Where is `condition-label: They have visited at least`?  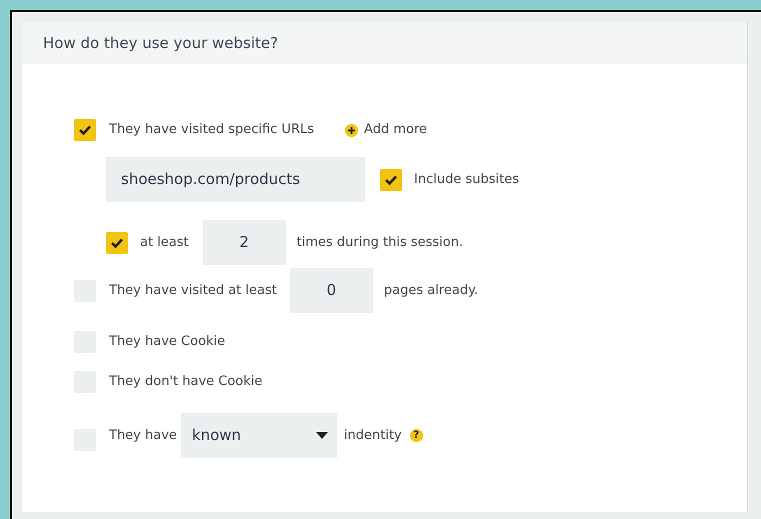
condition-label: They have visited at least is located at coordinates (193, 291).